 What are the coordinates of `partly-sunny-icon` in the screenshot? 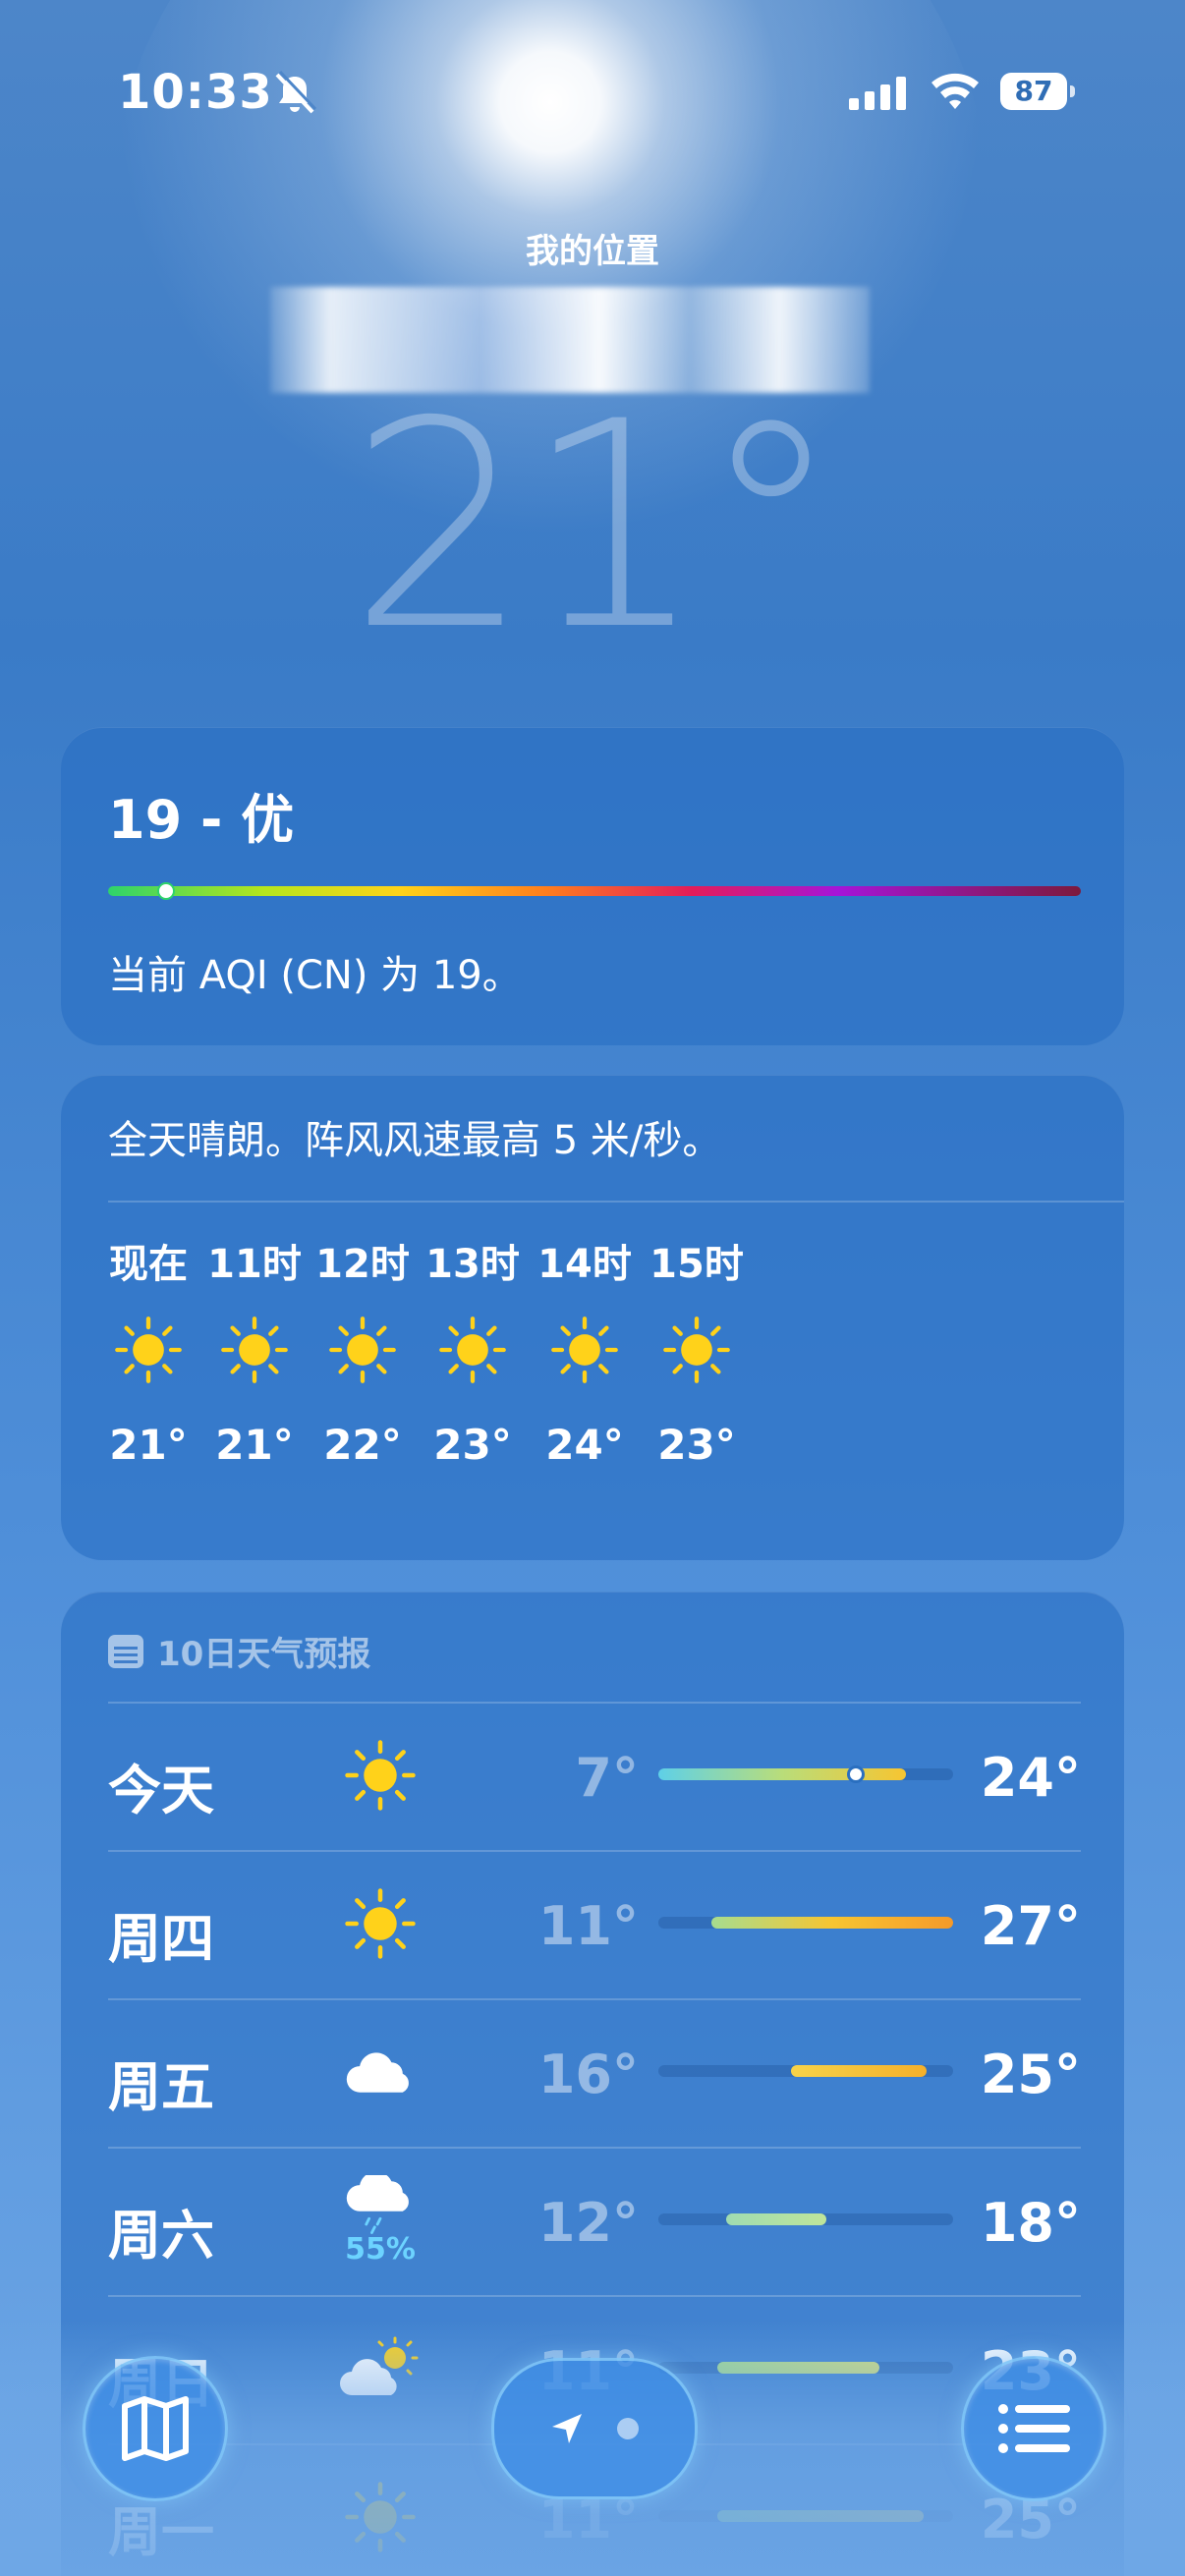 It's located at (380, 2365).